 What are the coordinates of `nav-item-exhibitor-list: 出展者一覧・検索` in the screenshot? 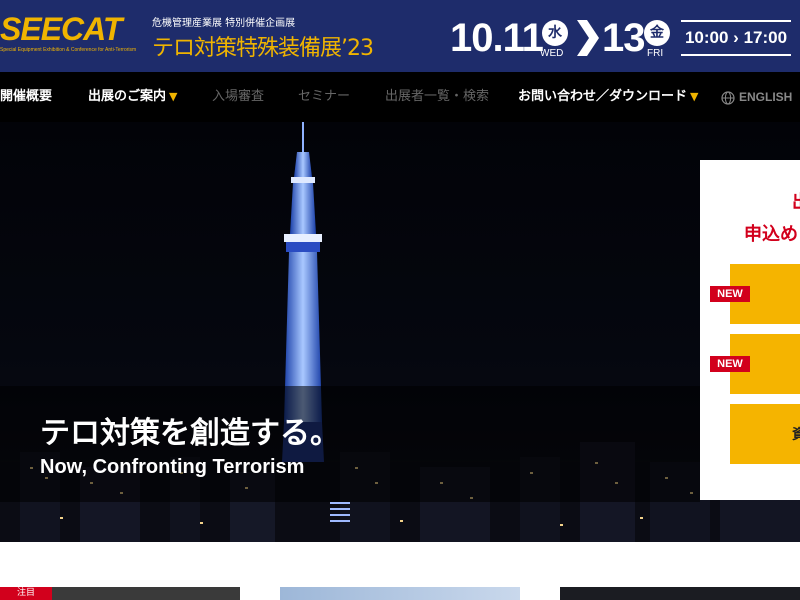 It's located at (437, 97).